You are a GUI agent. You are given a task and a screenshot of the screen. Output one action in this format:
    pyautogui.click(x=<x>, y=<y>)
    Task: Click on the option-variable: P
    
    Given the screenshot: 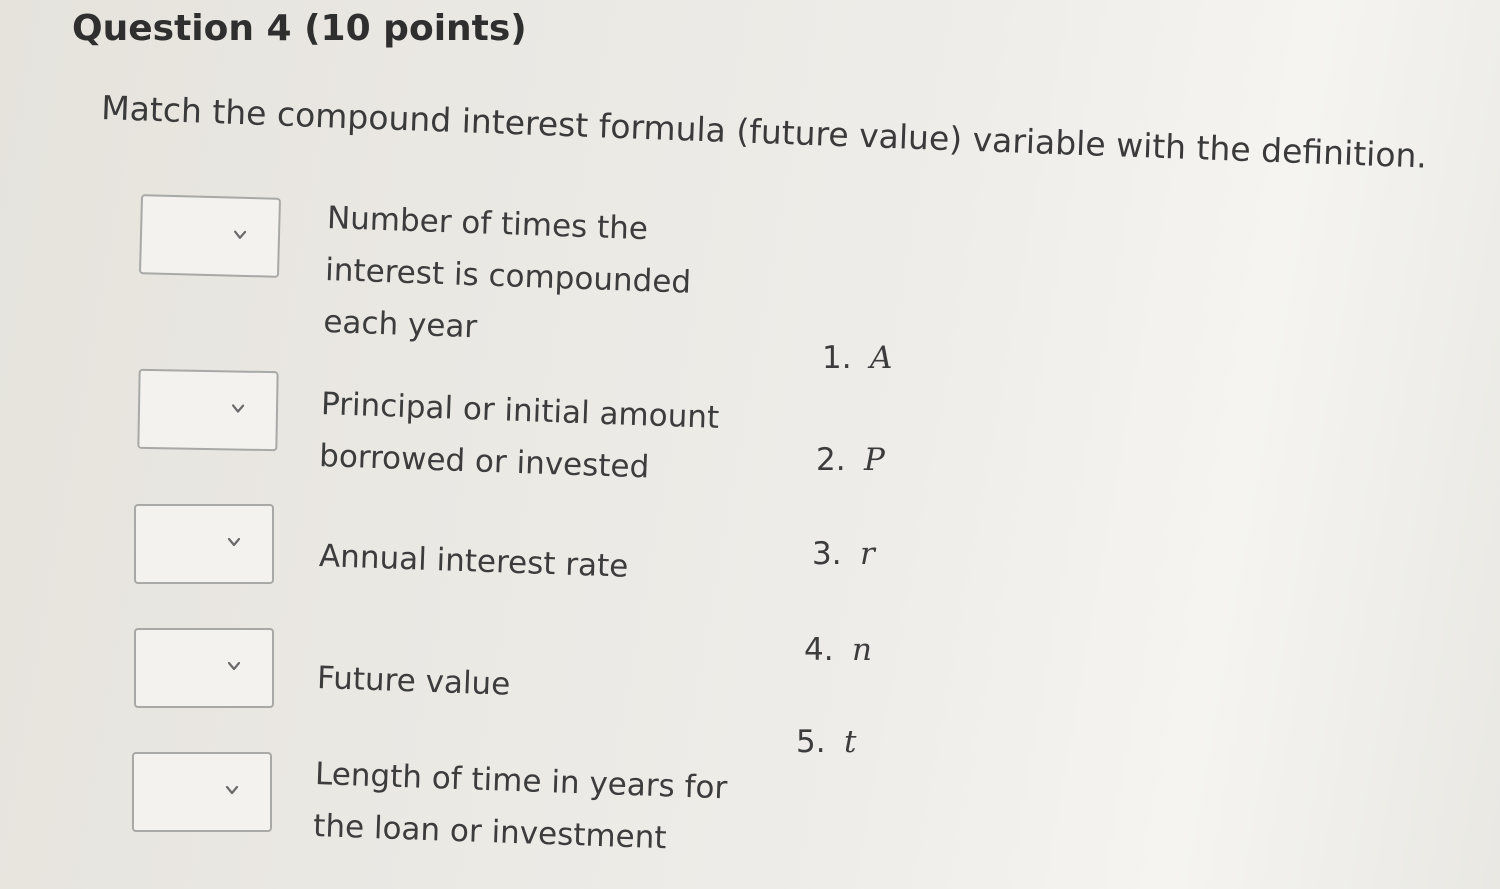 What is the action you would take?
    pyautogui.click(x=874, y=460)
    